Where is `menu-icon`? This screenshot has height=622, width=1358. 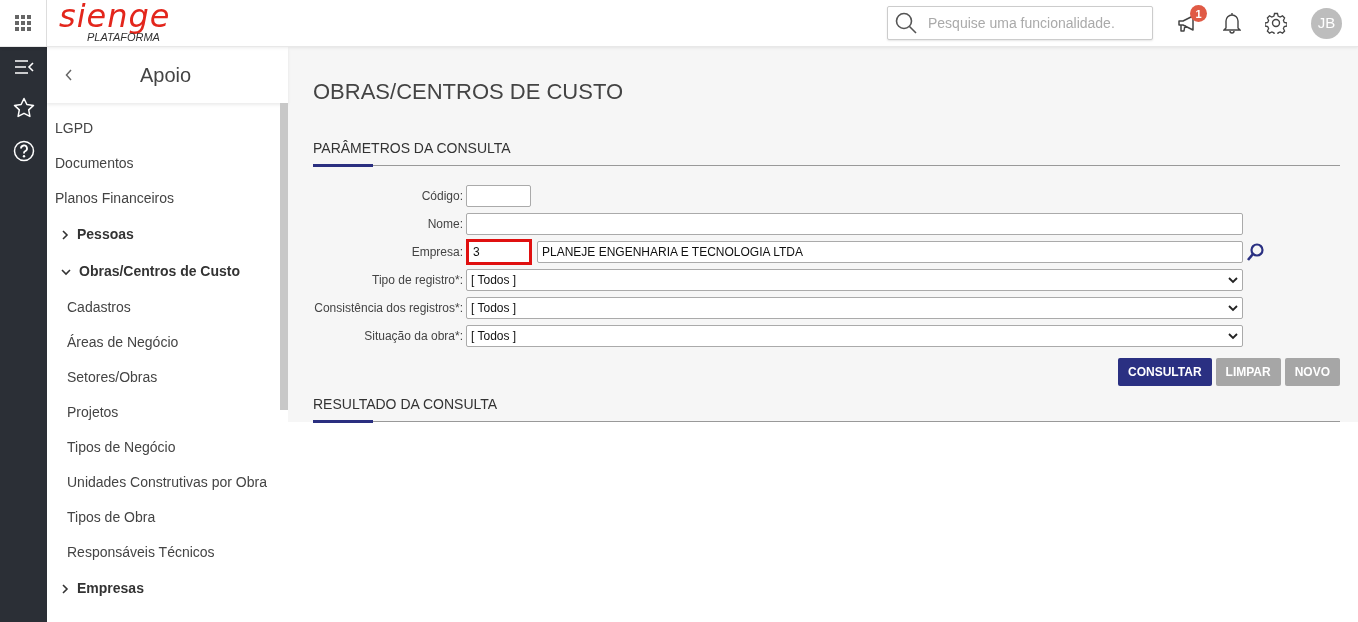
menu-icon is located at coordinates (23, 67).